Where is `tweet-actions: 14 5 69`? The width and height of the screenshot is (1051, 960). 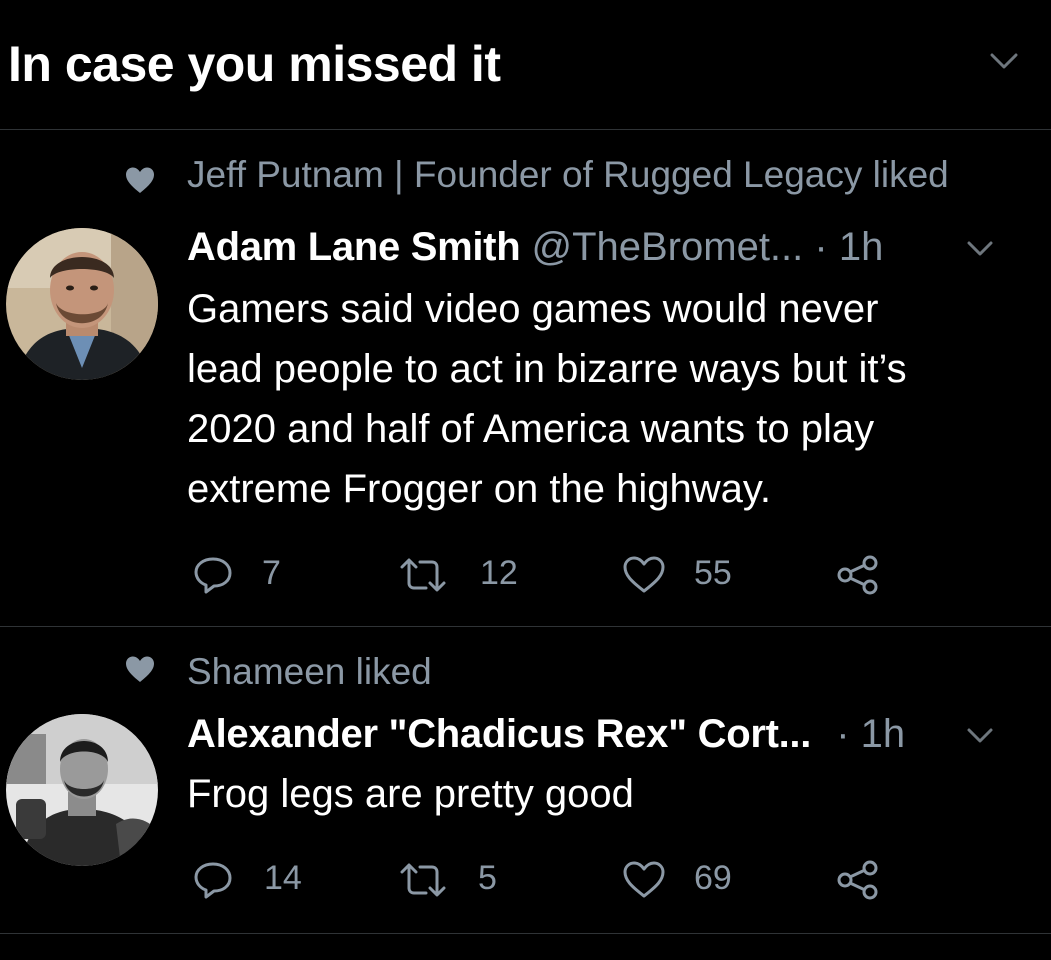 tweet-actions: 14 5 69 is located at coordinates (525, 881).